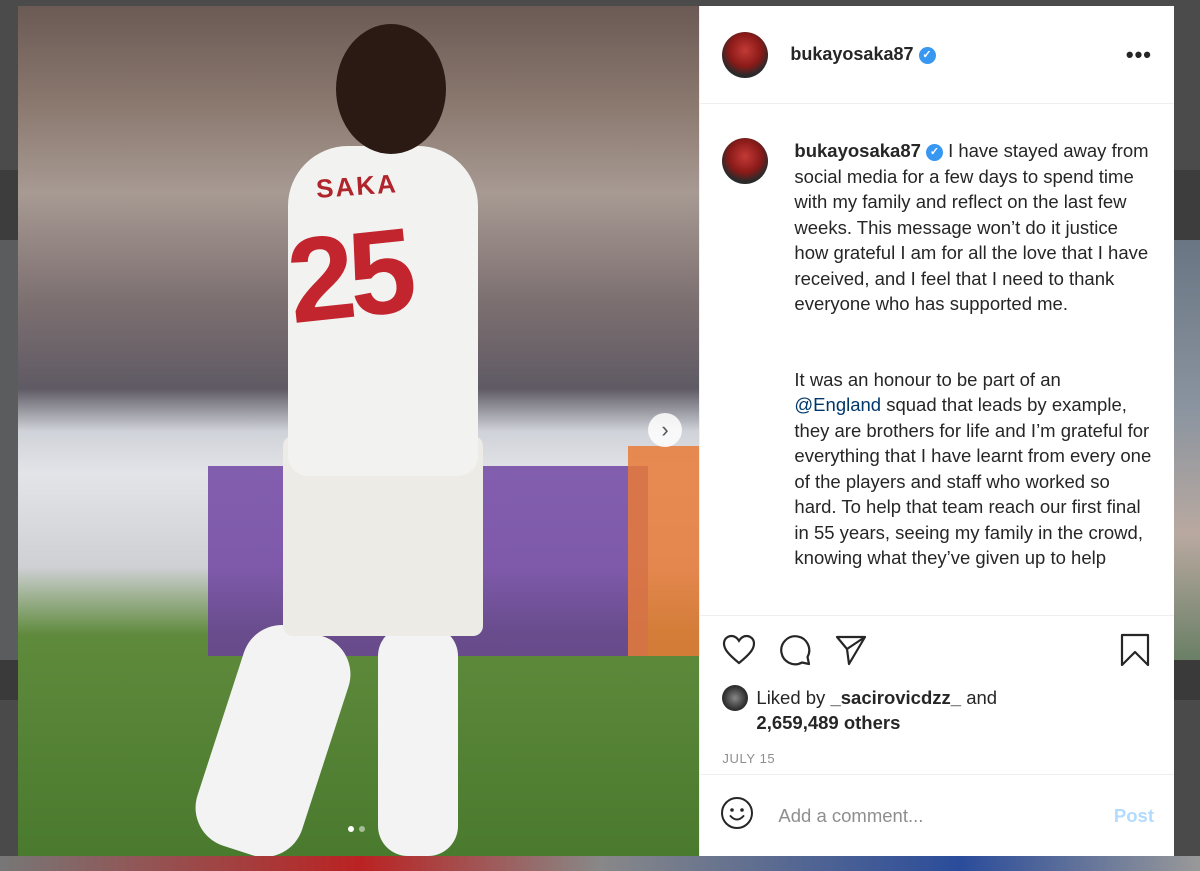 The height and width of the screenshot is (871, 1200). I want to click on carousel-next-button: ›, so click(665, 430).